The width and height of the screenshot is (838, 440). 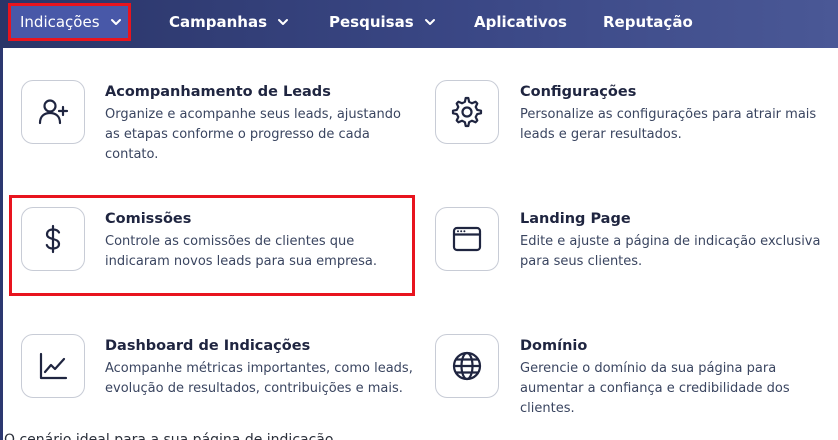 I want to click on nav-aplicativos-label: Aplicativos, so click(x=520, y=22).